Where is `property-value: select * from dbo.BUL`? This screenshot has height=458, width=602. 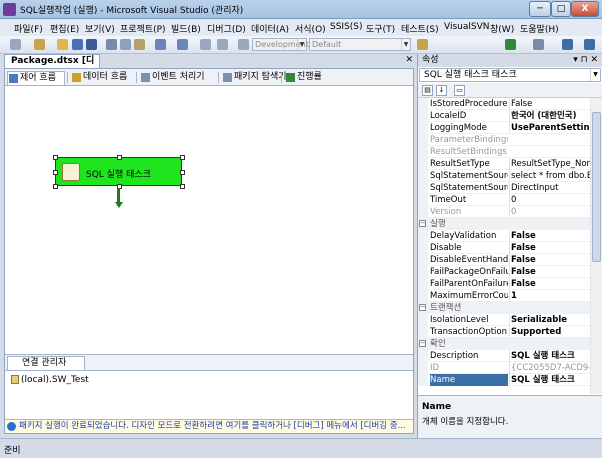 property-value: select * from dbo.BUL is located at coordinates (549, 176).